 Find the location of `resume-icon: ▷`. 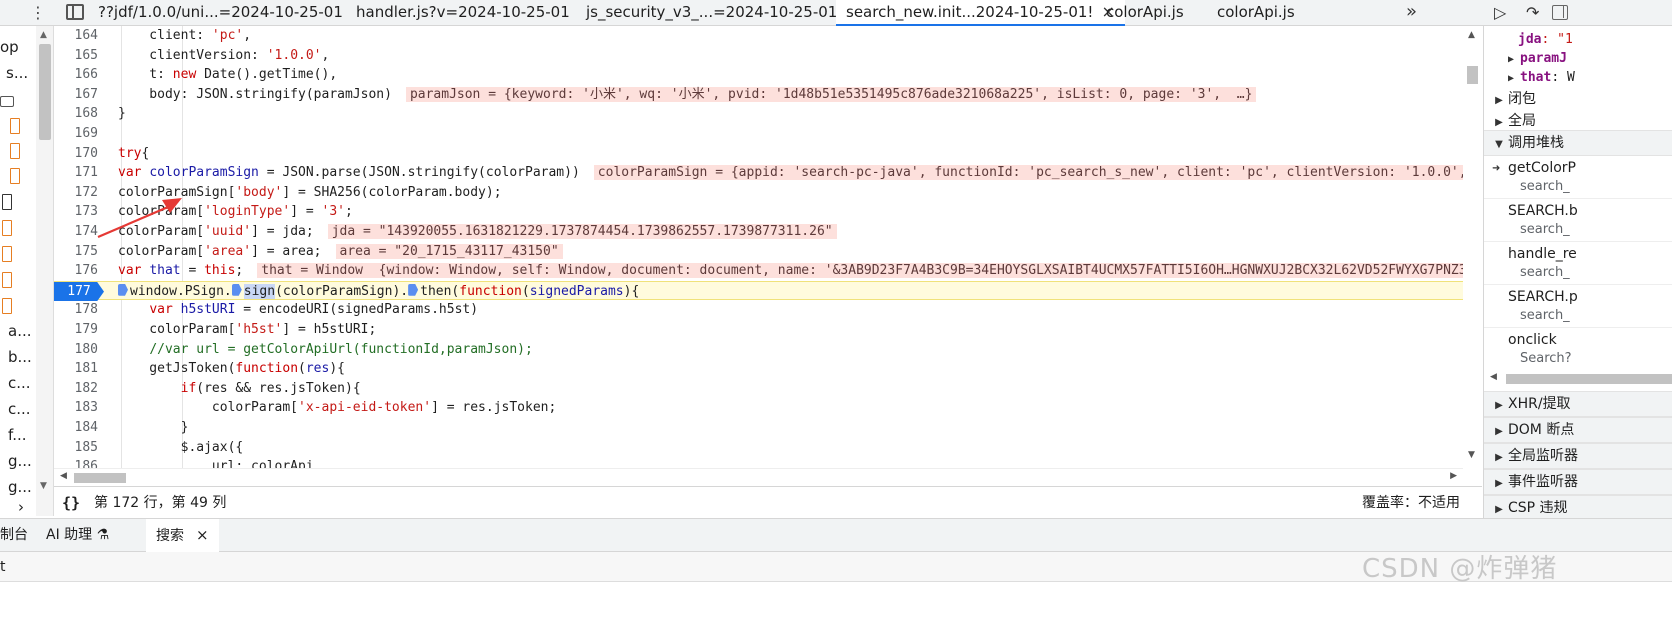

resume-icon: ▷ is located at coordinates (1500, 12).